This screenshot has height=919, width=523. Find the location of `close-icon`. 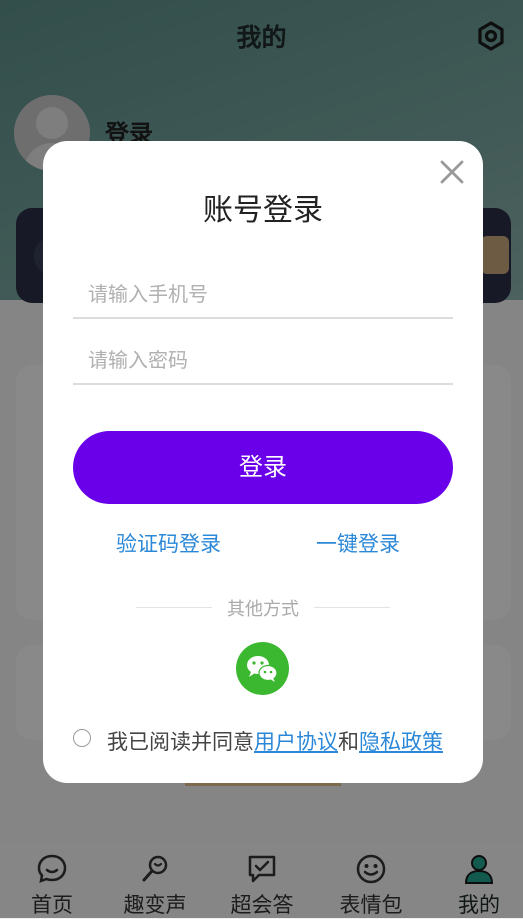

close-icon is located at coordinates (452, 172).